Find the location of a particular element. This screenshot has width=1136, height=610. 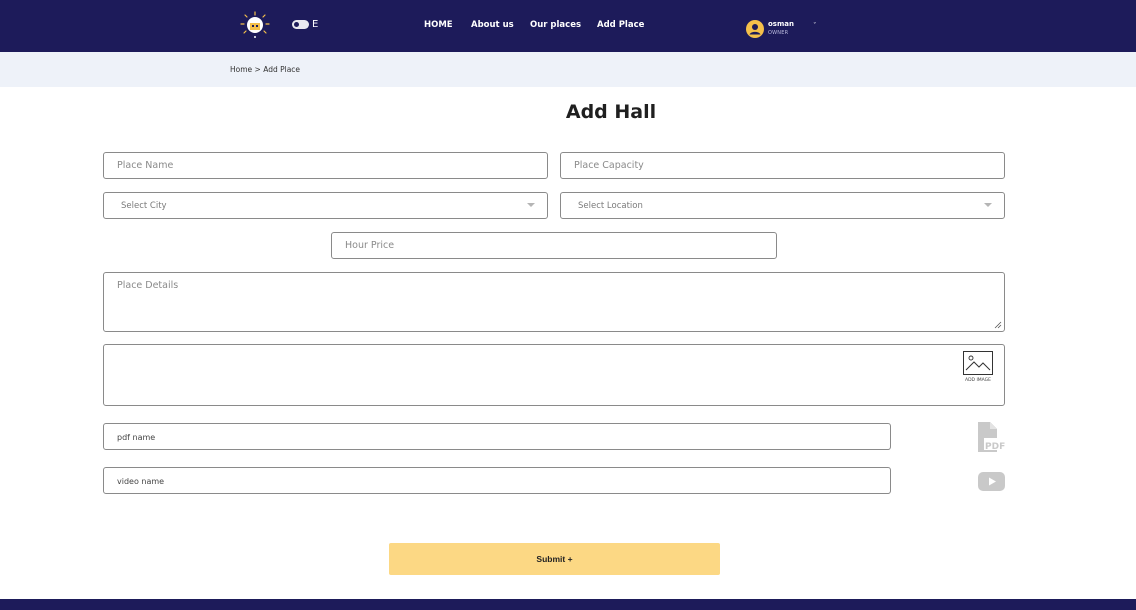

breadcrumb-bar is located at coordinates (568, 69).